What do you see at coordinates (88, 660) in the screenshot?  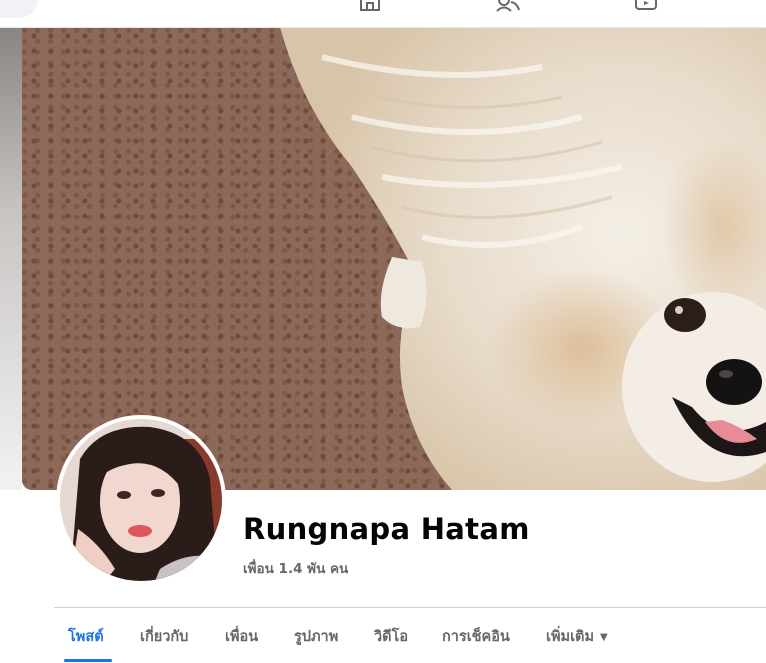 I see `active-tab-indicator` at bounding box center [88, 660].